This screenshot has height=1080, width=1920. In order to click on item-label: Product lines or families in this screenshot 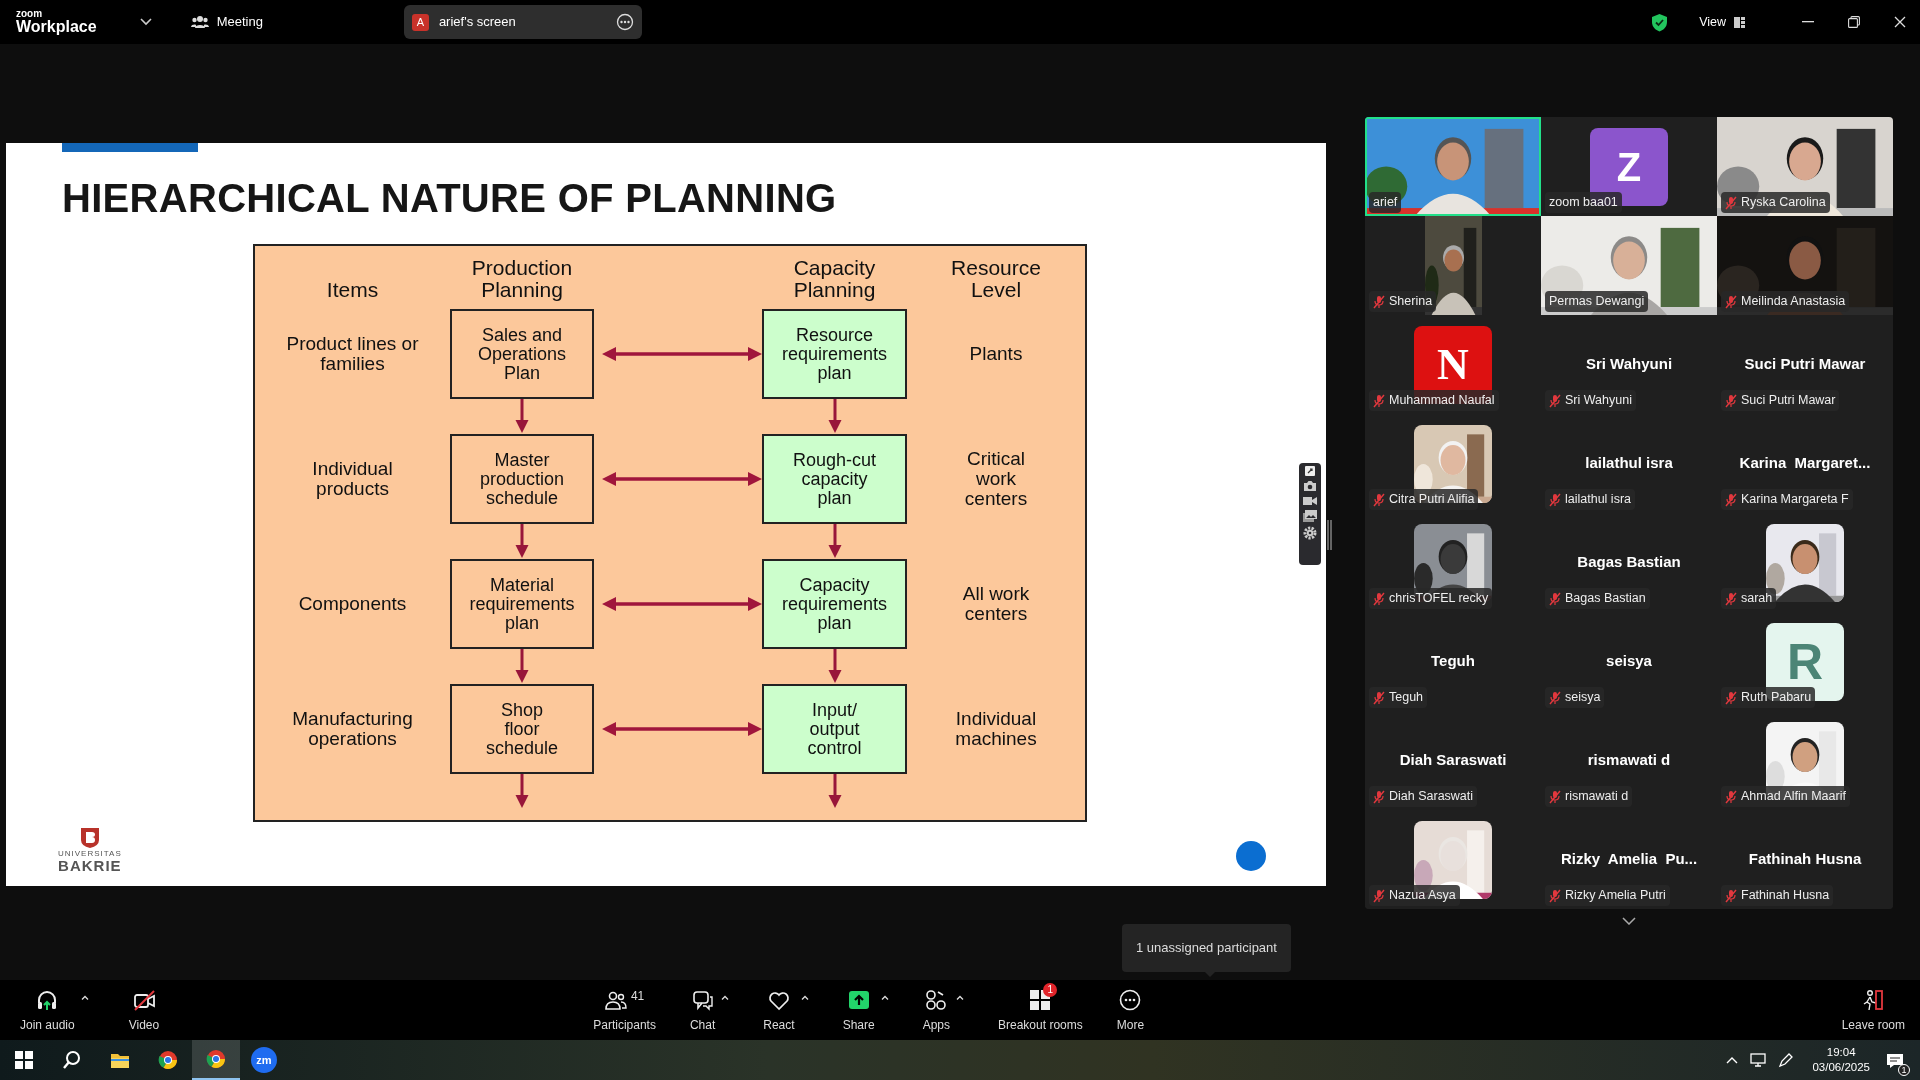, I will do `click(352, 354)`.